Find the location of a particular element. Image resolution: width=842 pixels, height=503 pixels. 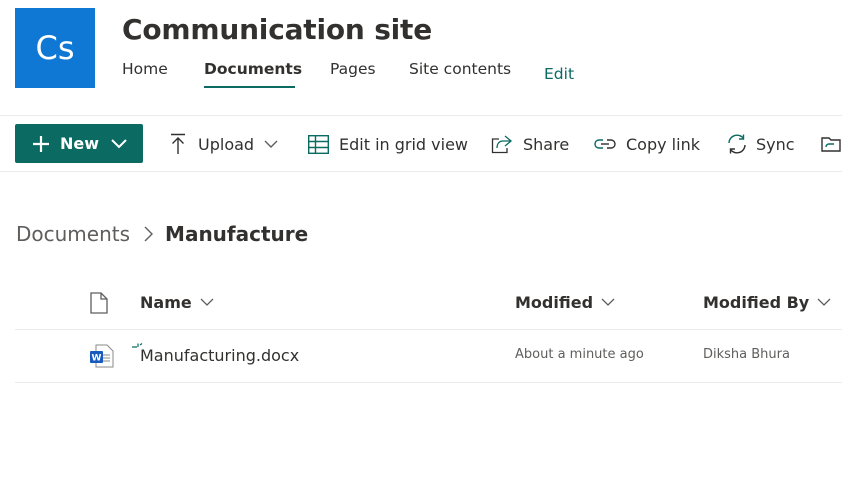

nav-active-indicator is located at coordinates (249, 87).